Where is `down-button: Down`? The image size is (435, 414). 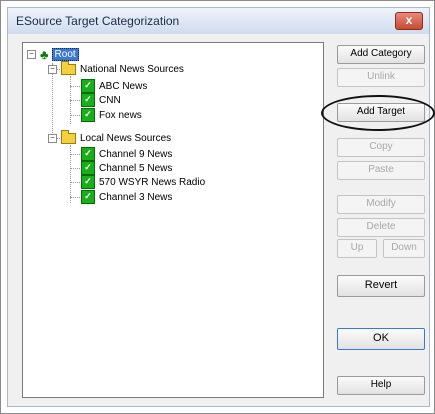
down-button: Down is located at coordinates (404, 248).